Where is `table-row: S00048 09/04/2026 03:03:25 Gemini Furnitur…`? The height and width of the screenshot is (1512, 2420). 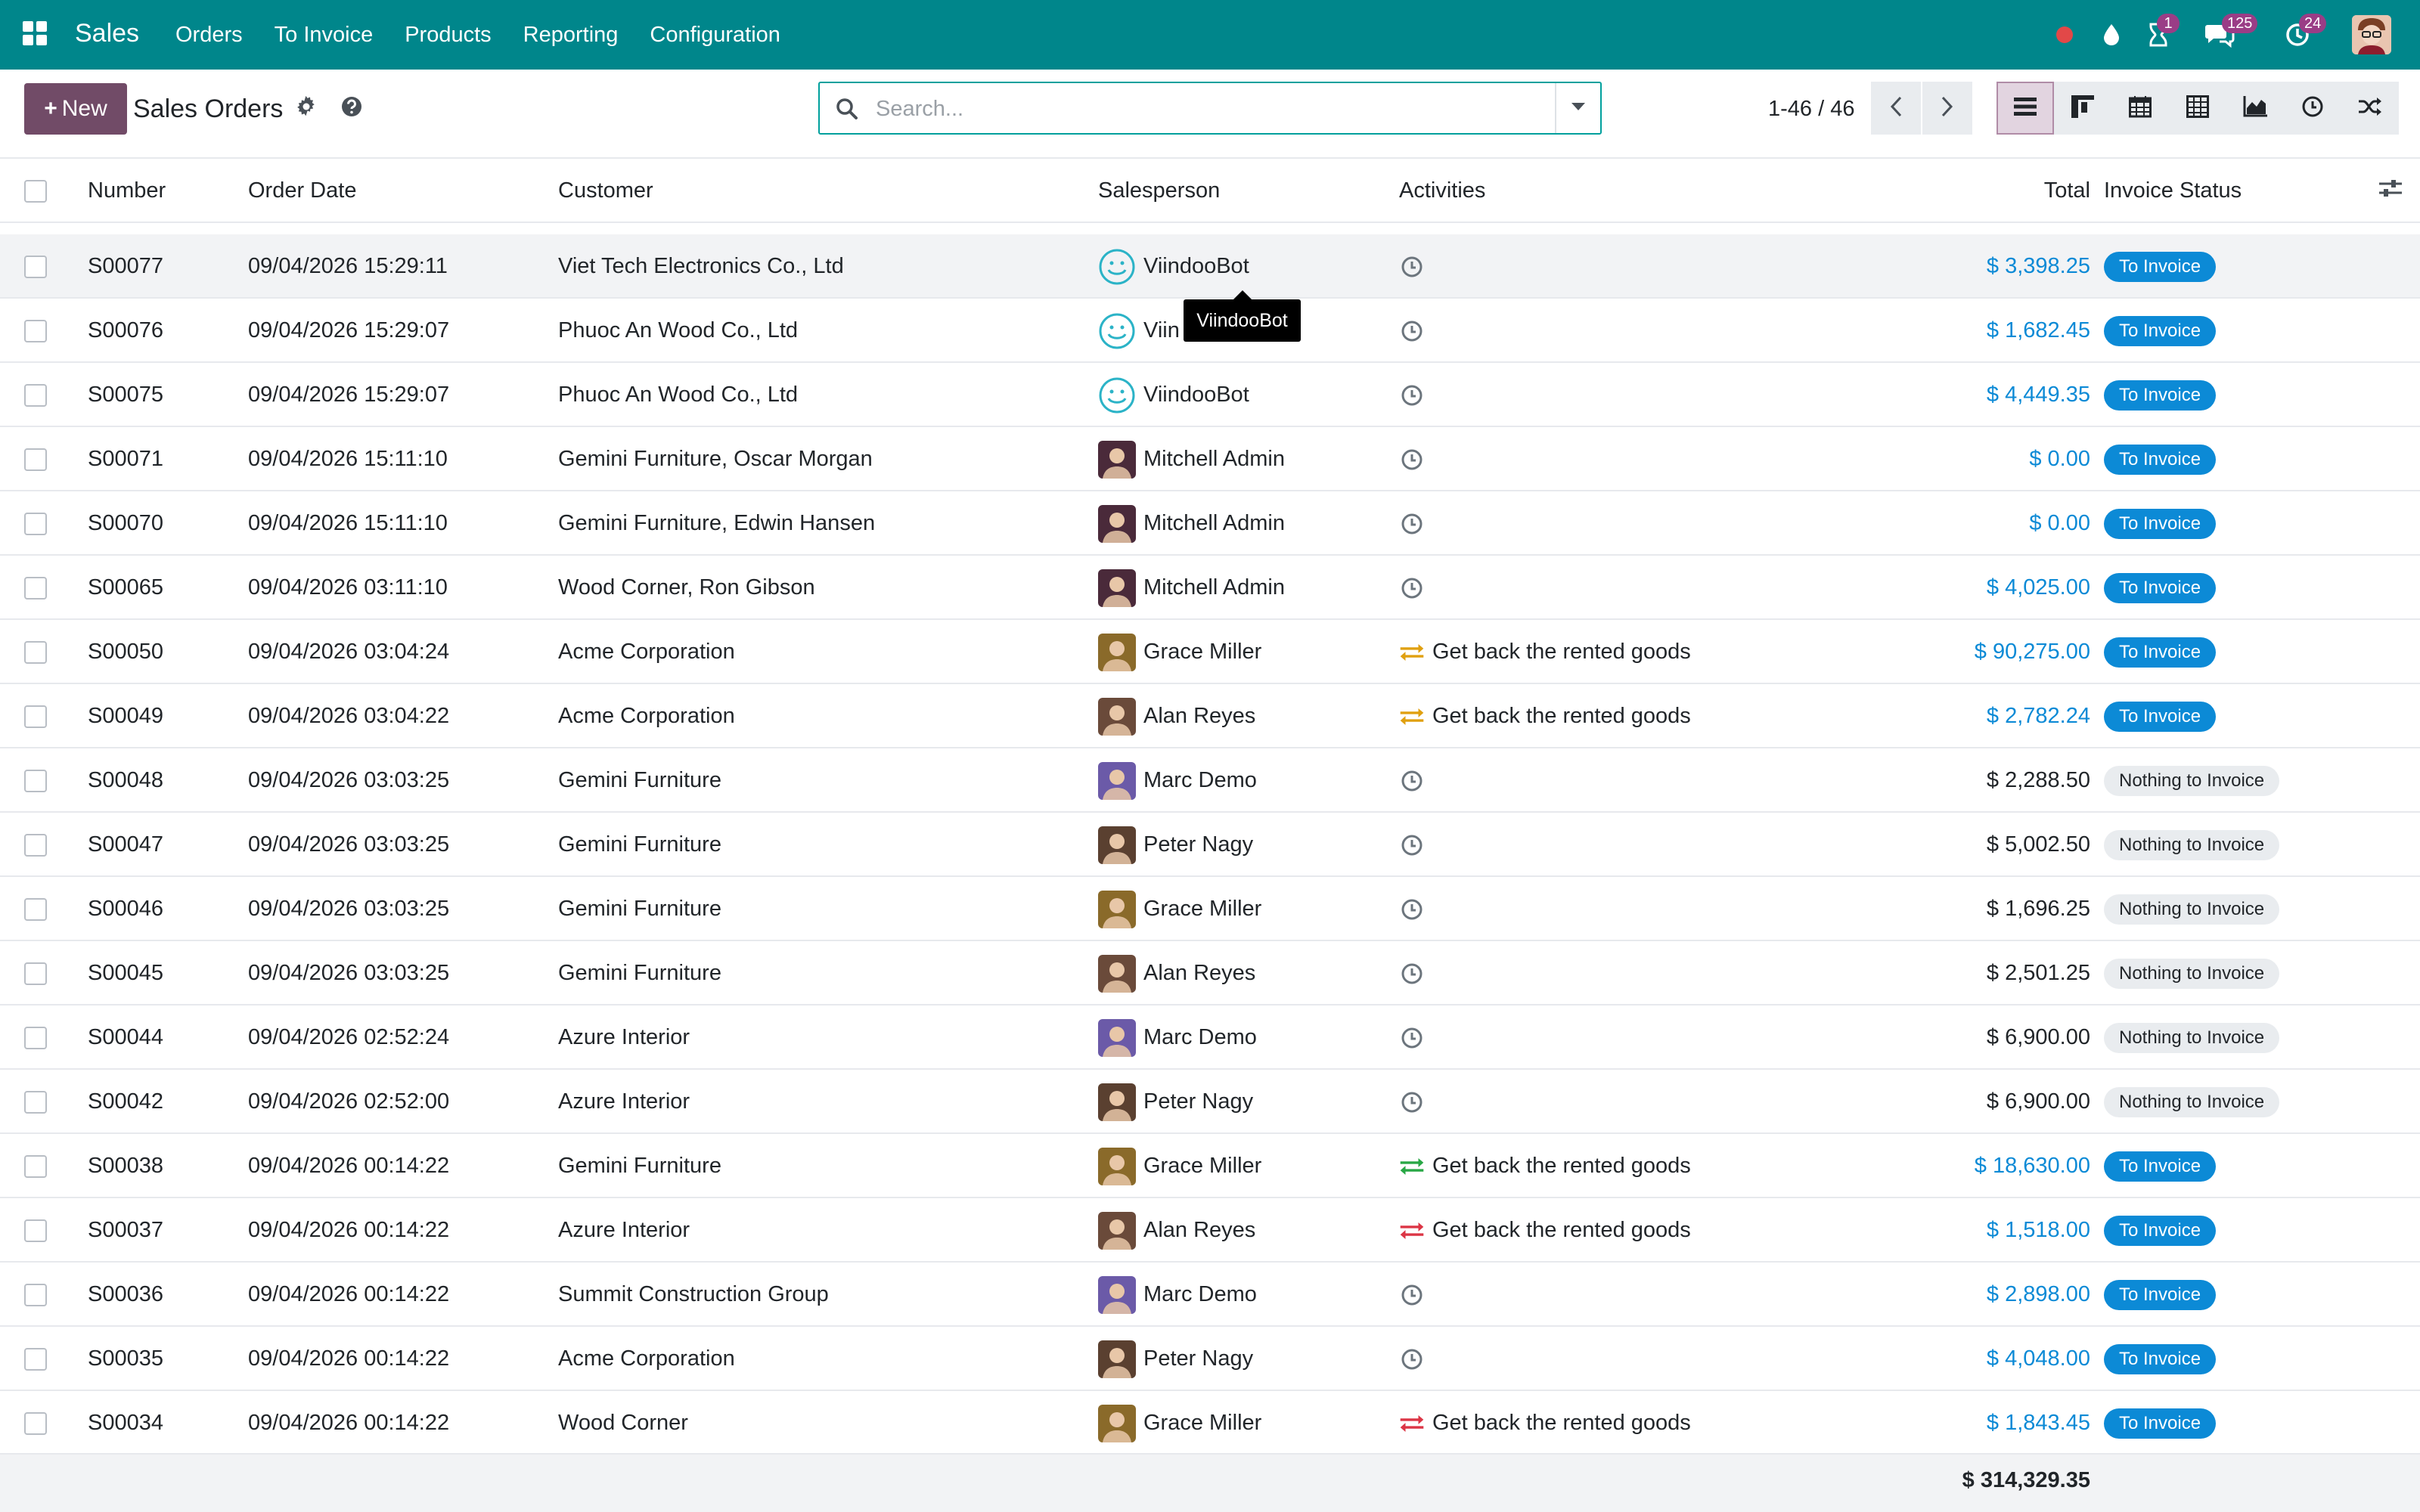 table-row: S00048 09/04/2026 03:03:25 Gemini Furnitur… is located at coordinates (1210, 780).